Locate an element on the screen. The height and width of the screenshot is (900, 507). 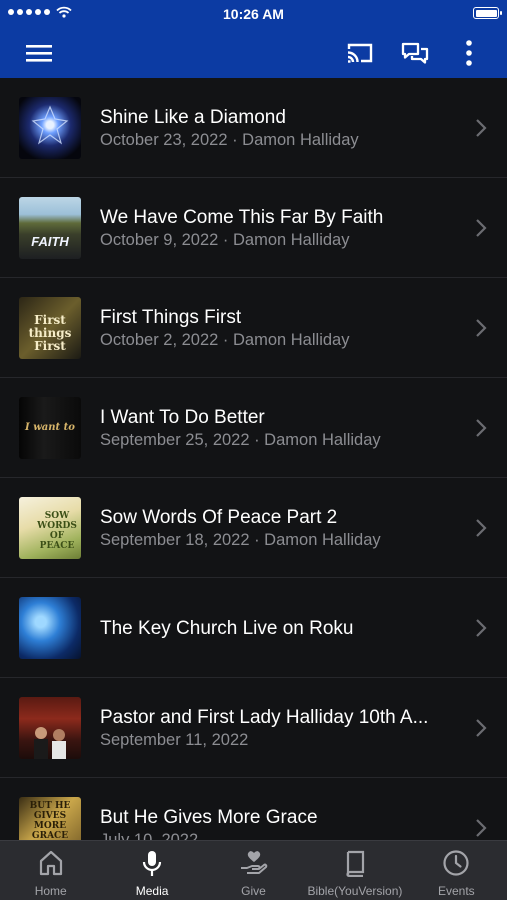
tab-give: Give is located at coordinates (253, 870).